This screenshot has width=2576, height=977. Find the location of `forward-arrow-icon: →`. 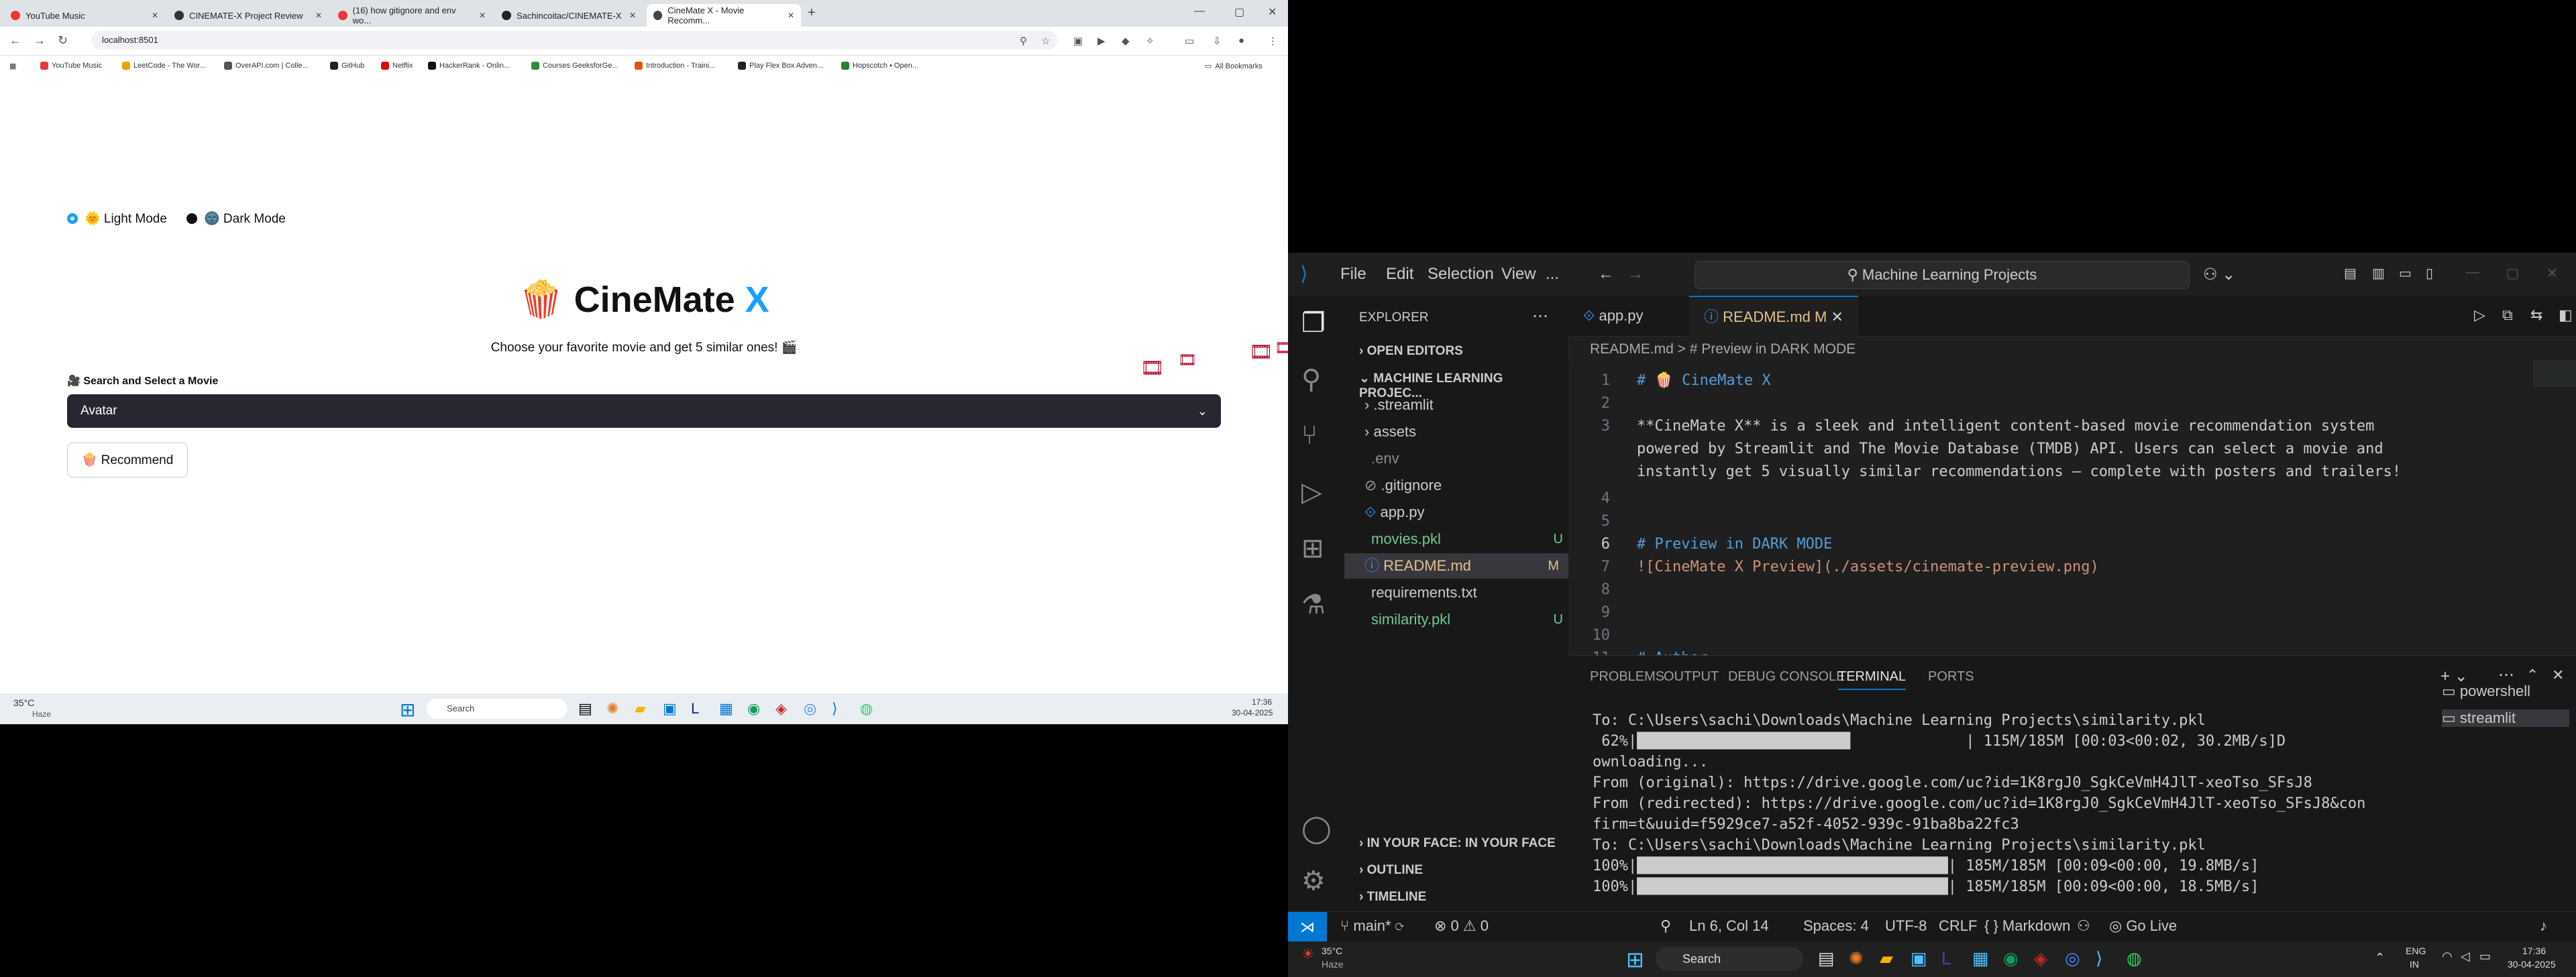

forward-arrow-icon: → is located at coordinates (40, 41).